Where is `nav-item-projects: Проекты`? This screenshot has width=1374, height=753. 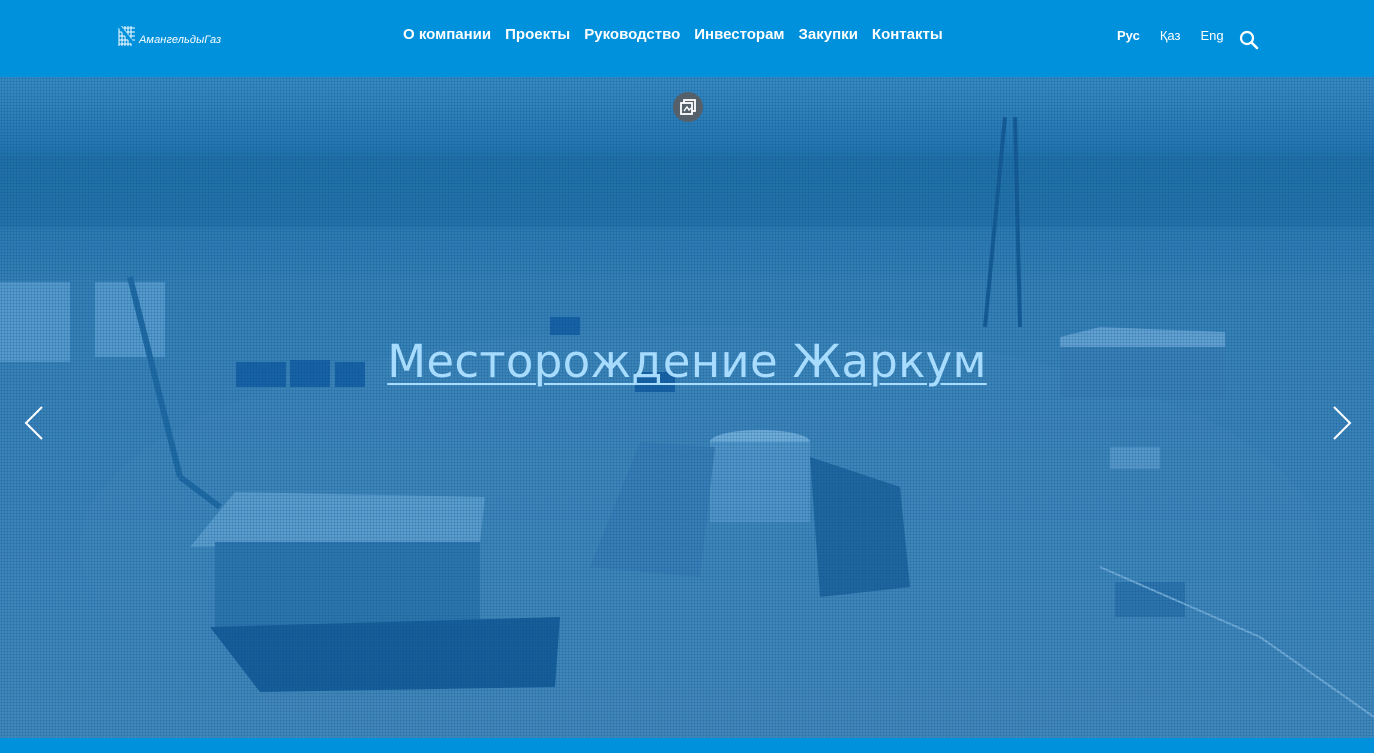
nav-item-projects: Проекты is located at coordinates (537, 34).